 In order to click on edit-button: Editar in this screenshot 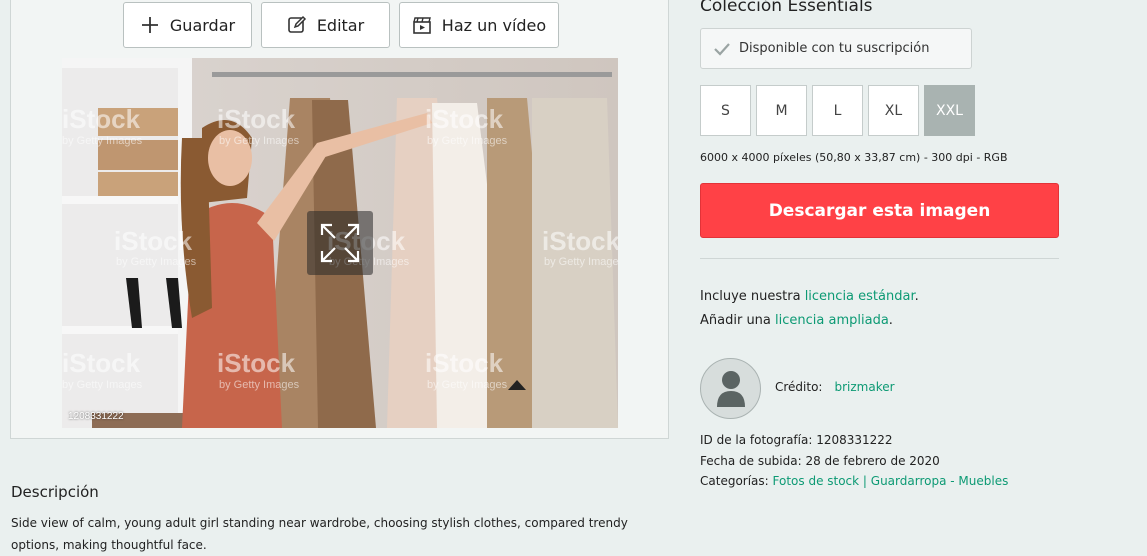, I will do `click(325, 25)`.